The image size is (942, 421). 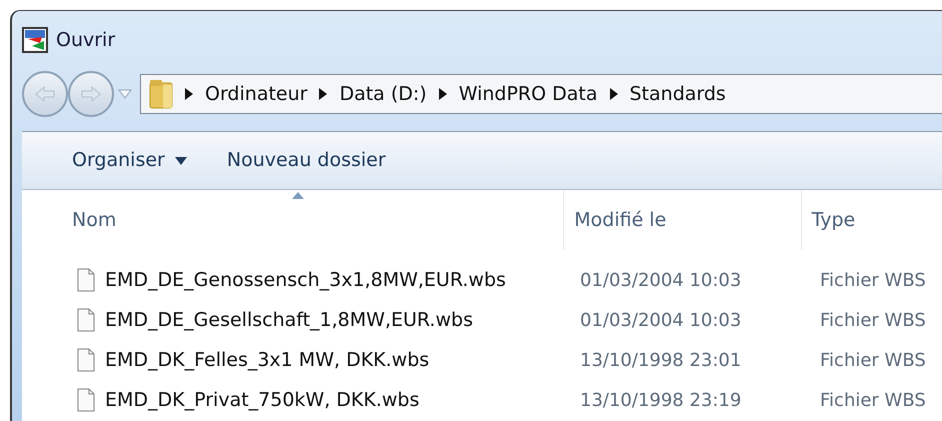 I want to click on modified-date: 13/10/1998 23:01, so click(x=660, y=360).